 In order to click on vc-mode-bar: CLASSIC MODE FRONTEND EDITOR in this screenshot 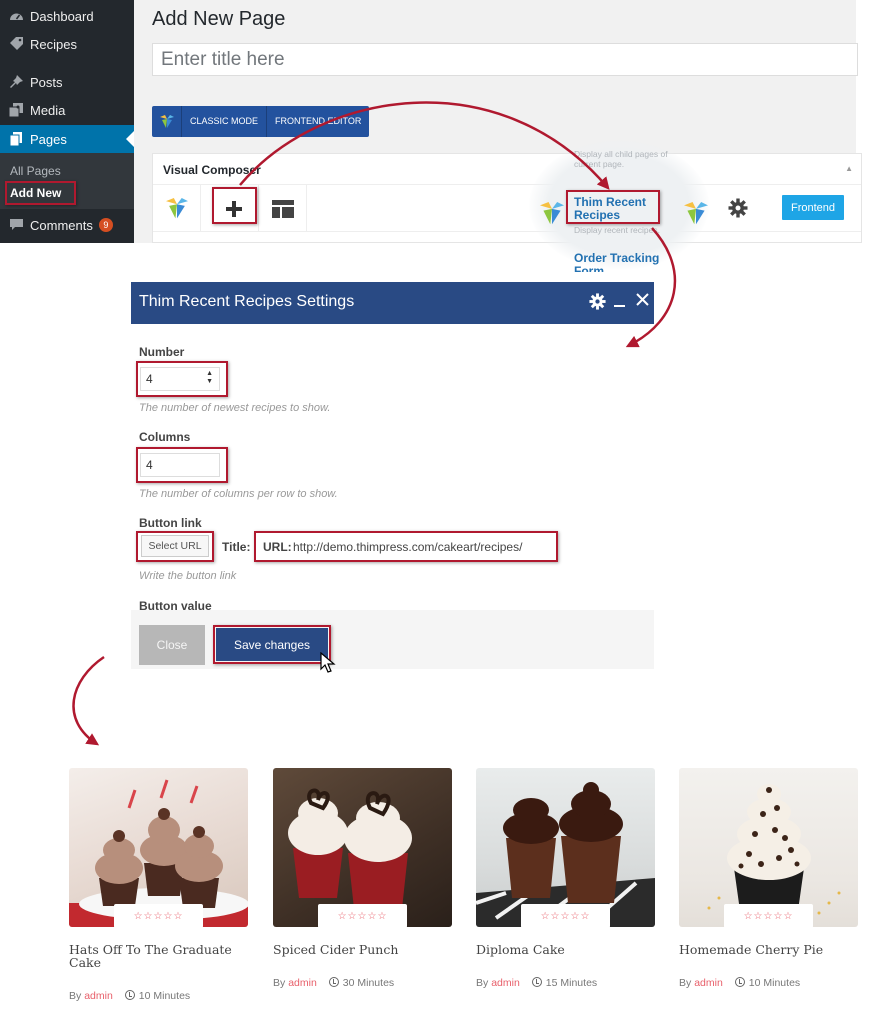, I will do `click(261, 121)`.